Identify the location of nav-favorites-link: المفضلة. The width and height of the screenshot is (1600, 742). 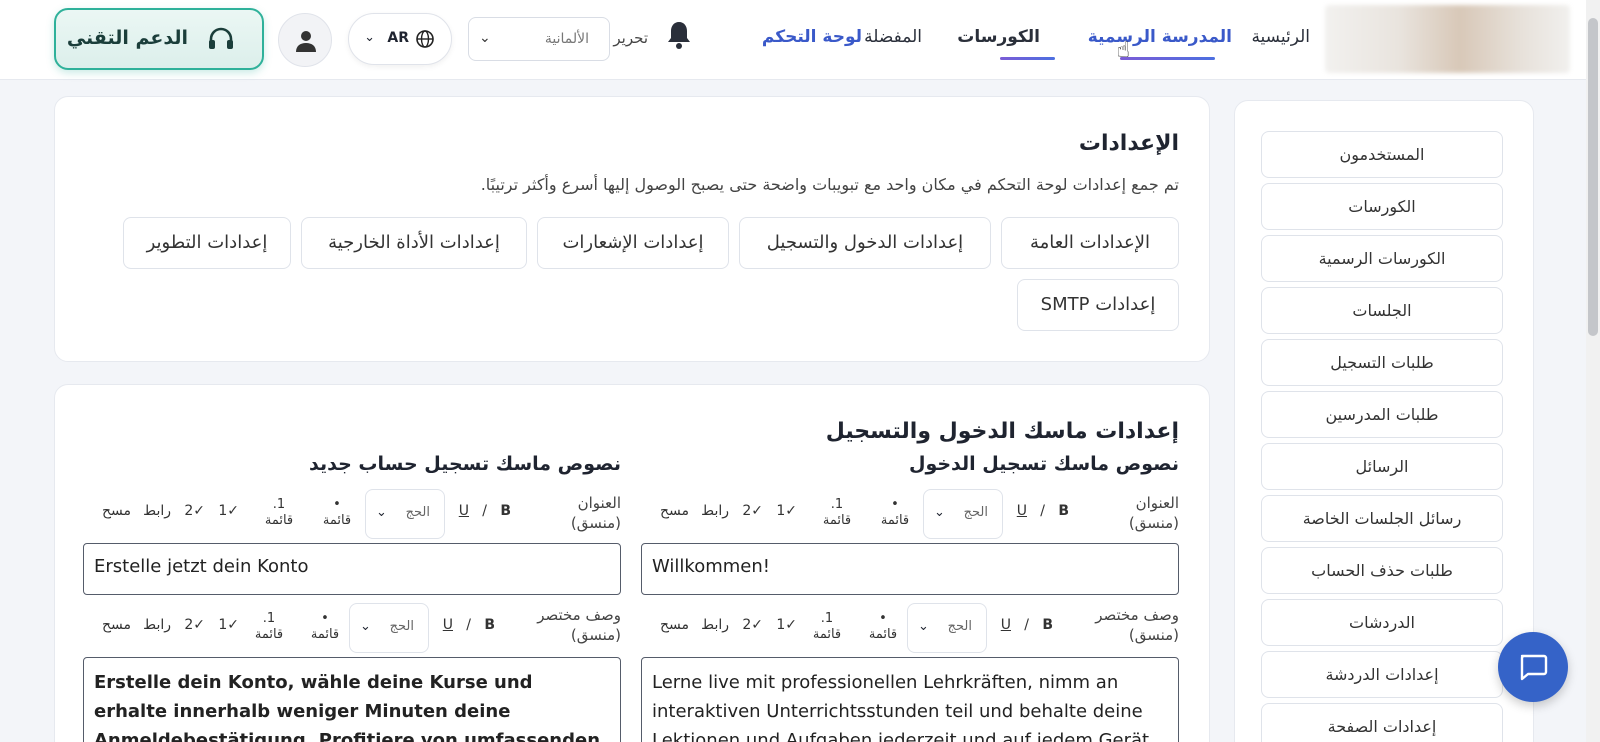
(893, 37).